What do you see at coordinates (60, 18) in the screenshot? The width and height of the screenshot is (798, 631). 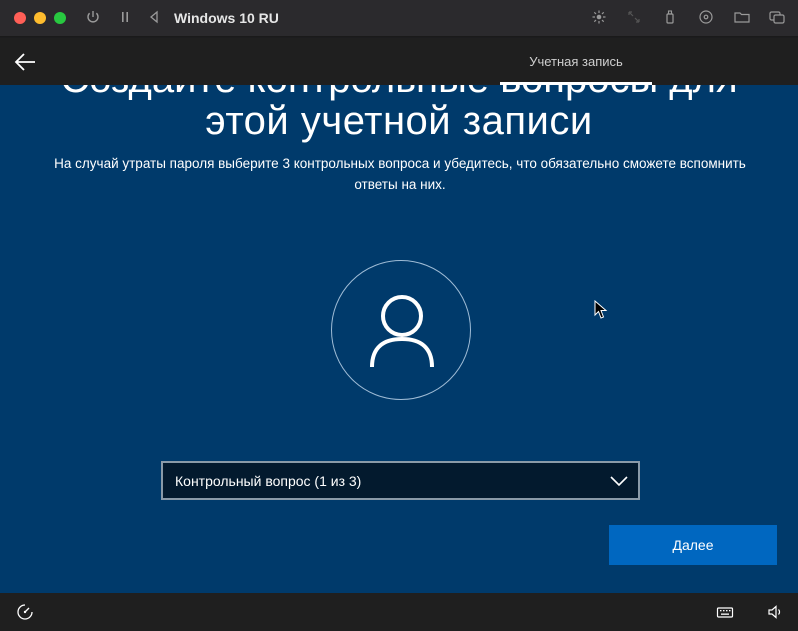 I see `fullscreen-window-button` at bounding box center [60, 18].